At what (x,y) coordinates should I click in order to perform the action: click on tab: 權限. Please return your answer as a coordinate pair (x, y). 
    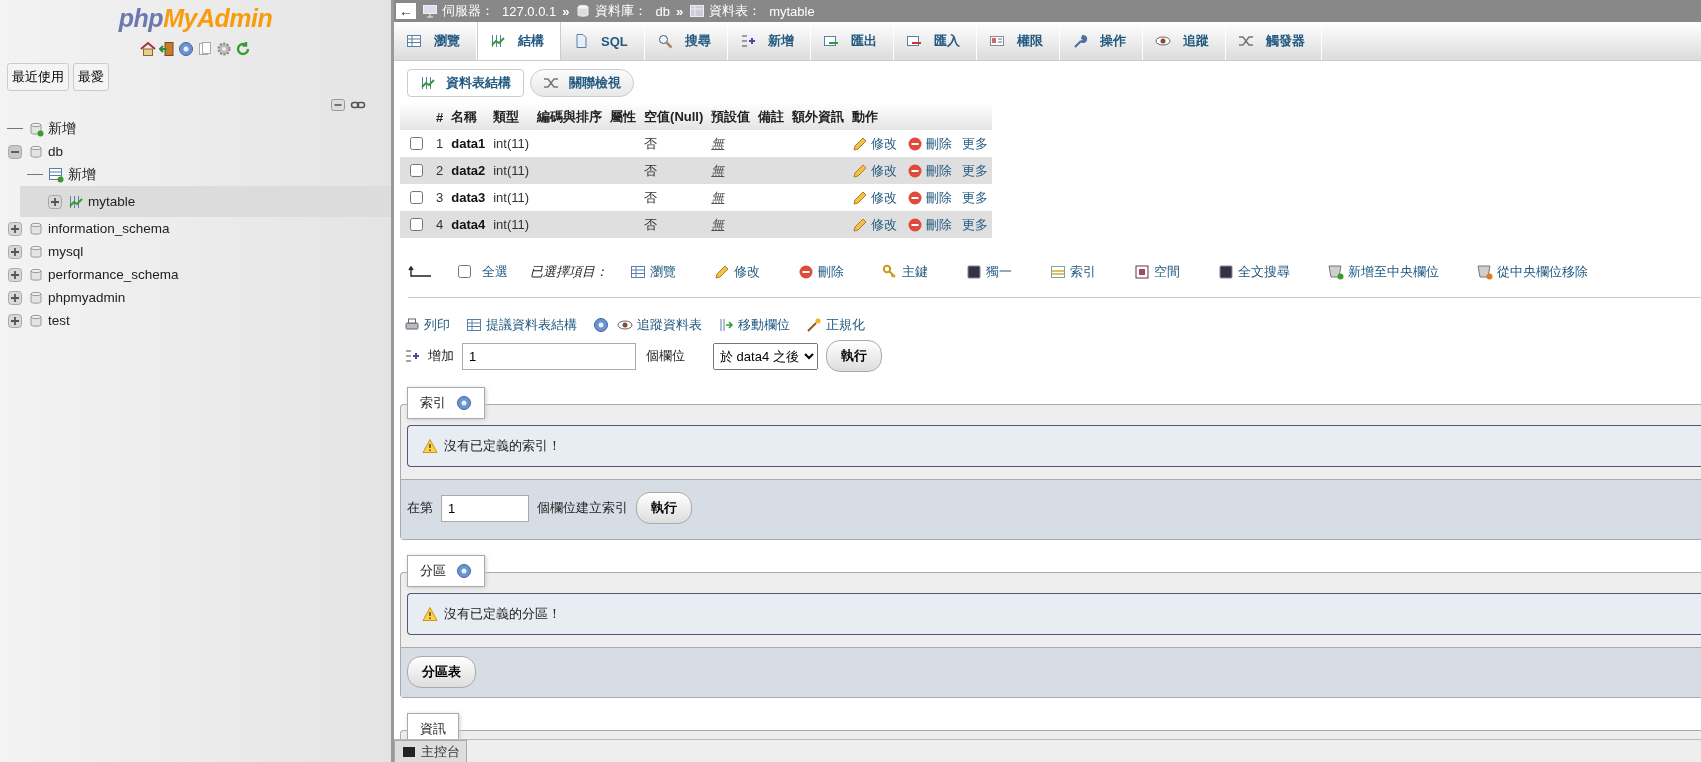
    Looking at the image, I should click on (1018, 41).